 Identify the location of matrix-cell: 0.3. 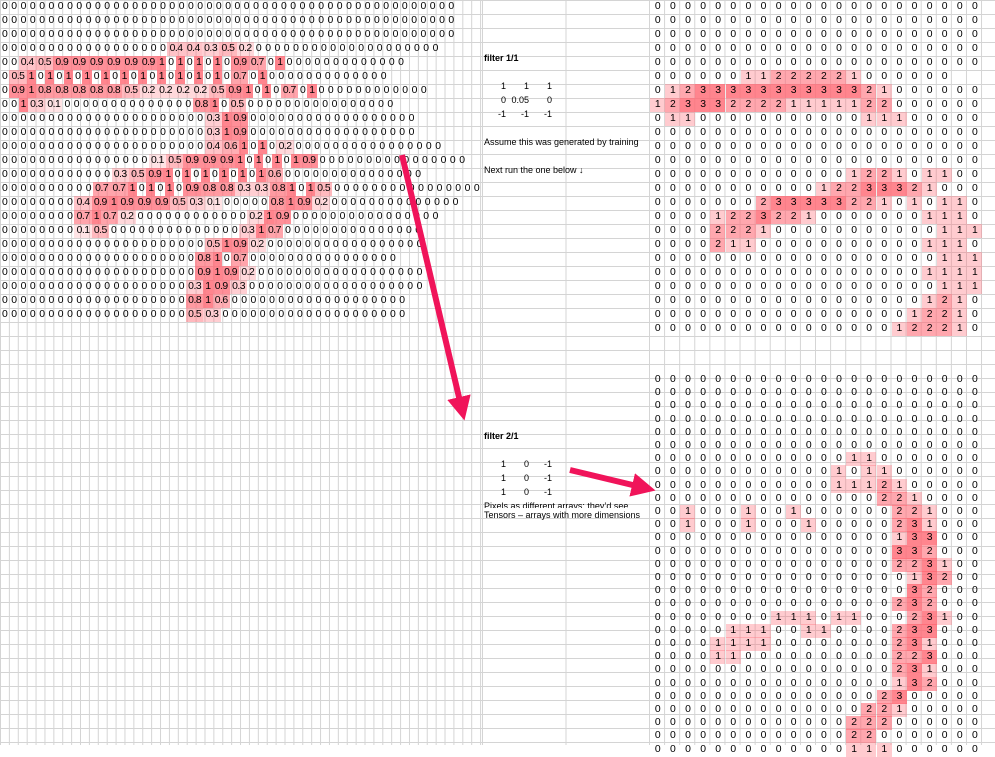
(213, 119).